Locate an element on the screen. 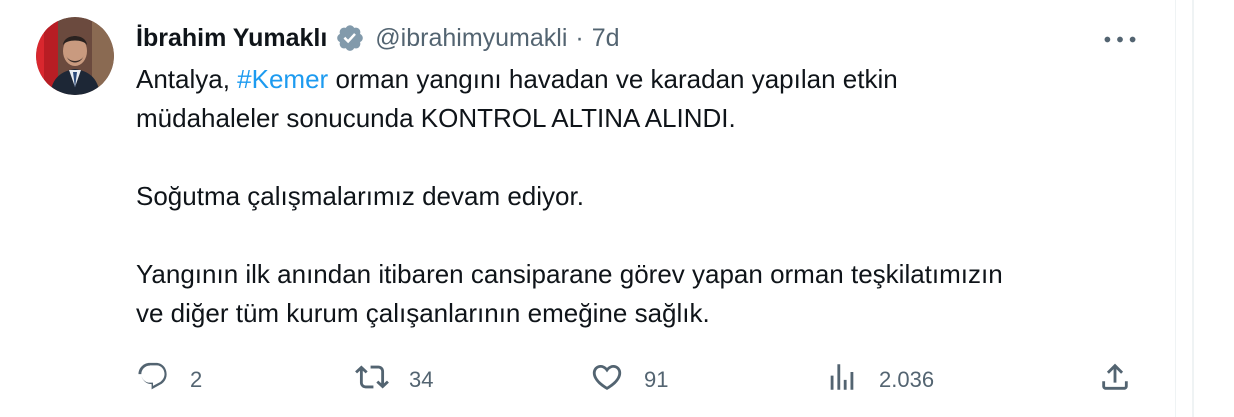 The width and height of the screenshot is (1234, 417). retweet-button: 34 is located at coordinates (394, 380).